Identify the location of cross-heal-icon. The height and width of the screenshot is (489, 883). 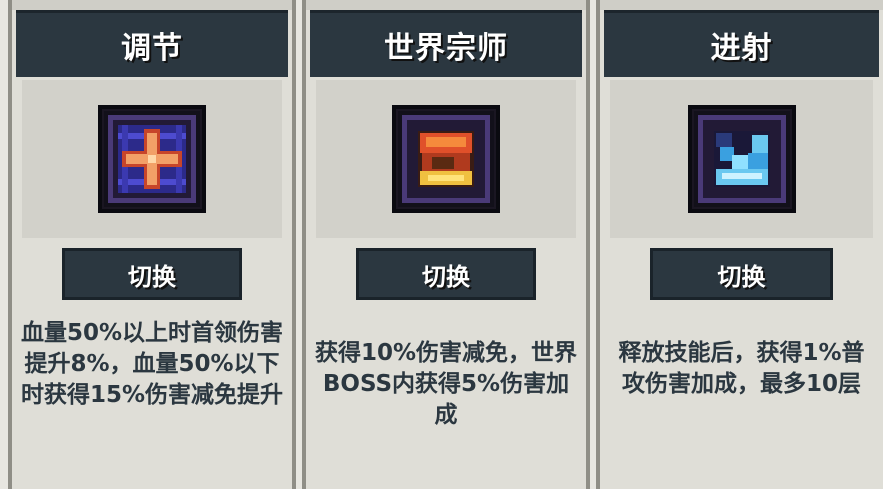
(152, 159).